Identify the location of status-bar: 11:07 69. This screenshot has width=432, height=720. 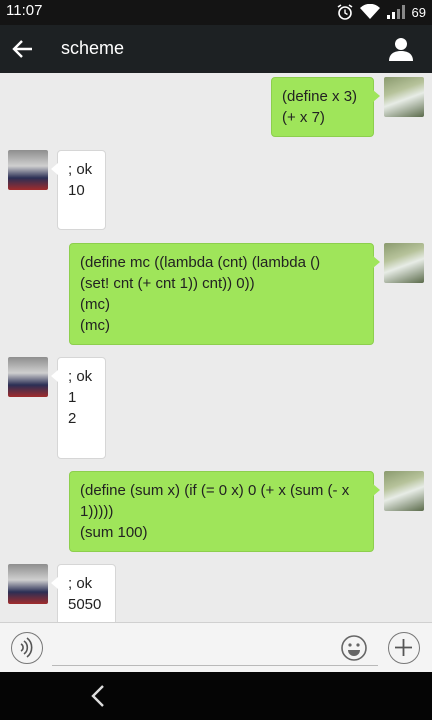
(216, 12).